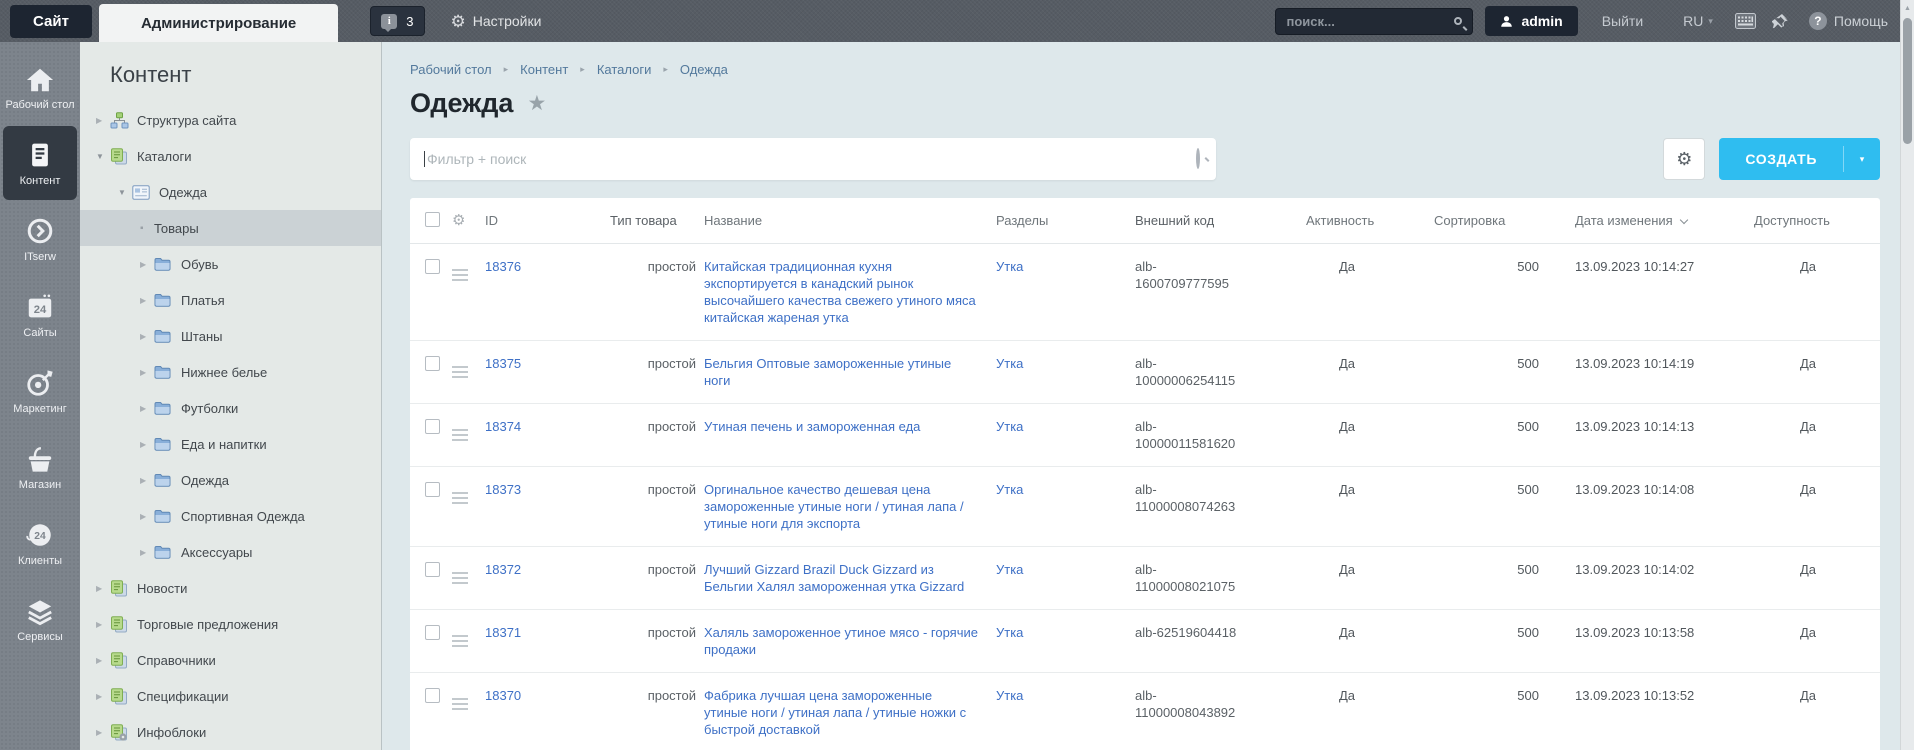 This screenshot has width=1914, height=750. I want to click on filter-search-icon, so click(1198, 158).